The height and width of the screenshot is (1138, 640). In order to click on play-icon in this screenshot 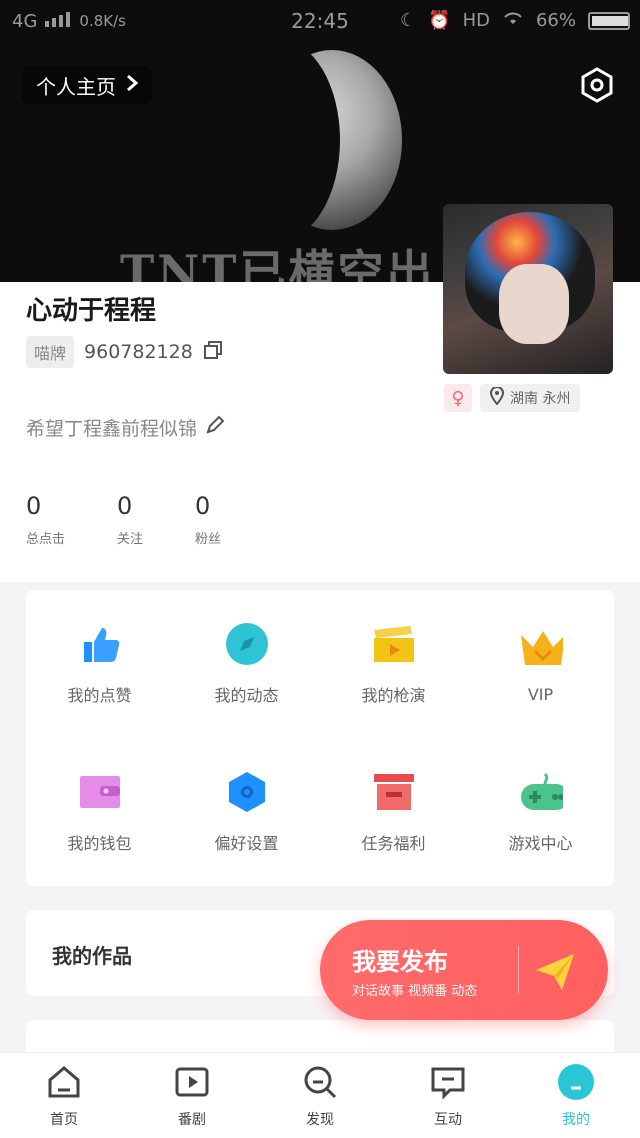, I will do `click(192, 1082)`.